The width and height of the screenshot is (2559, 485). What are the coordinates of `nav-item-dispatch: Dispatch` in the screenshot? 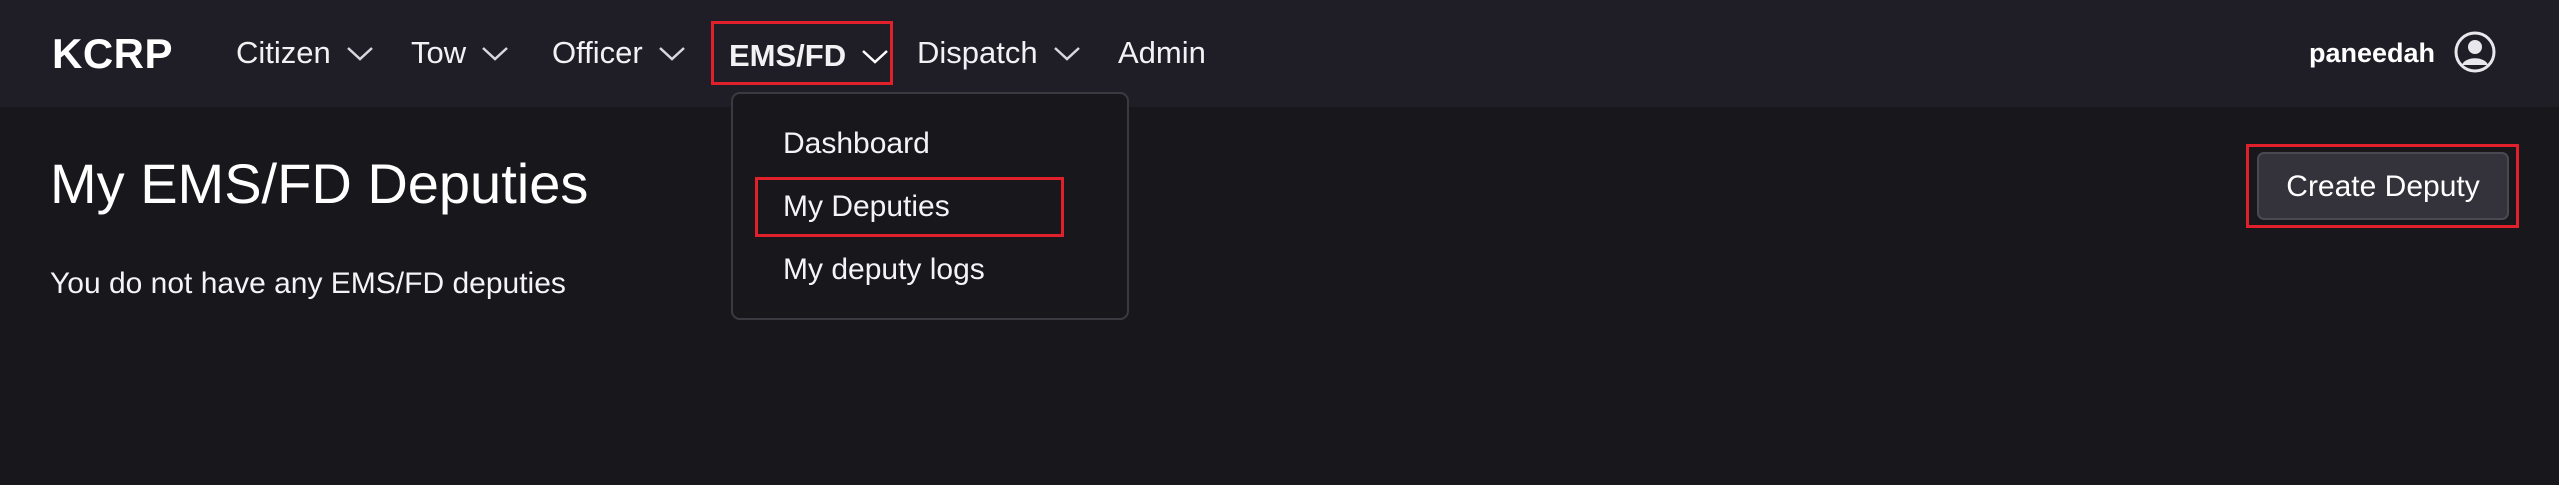 It's located at (999, 53).